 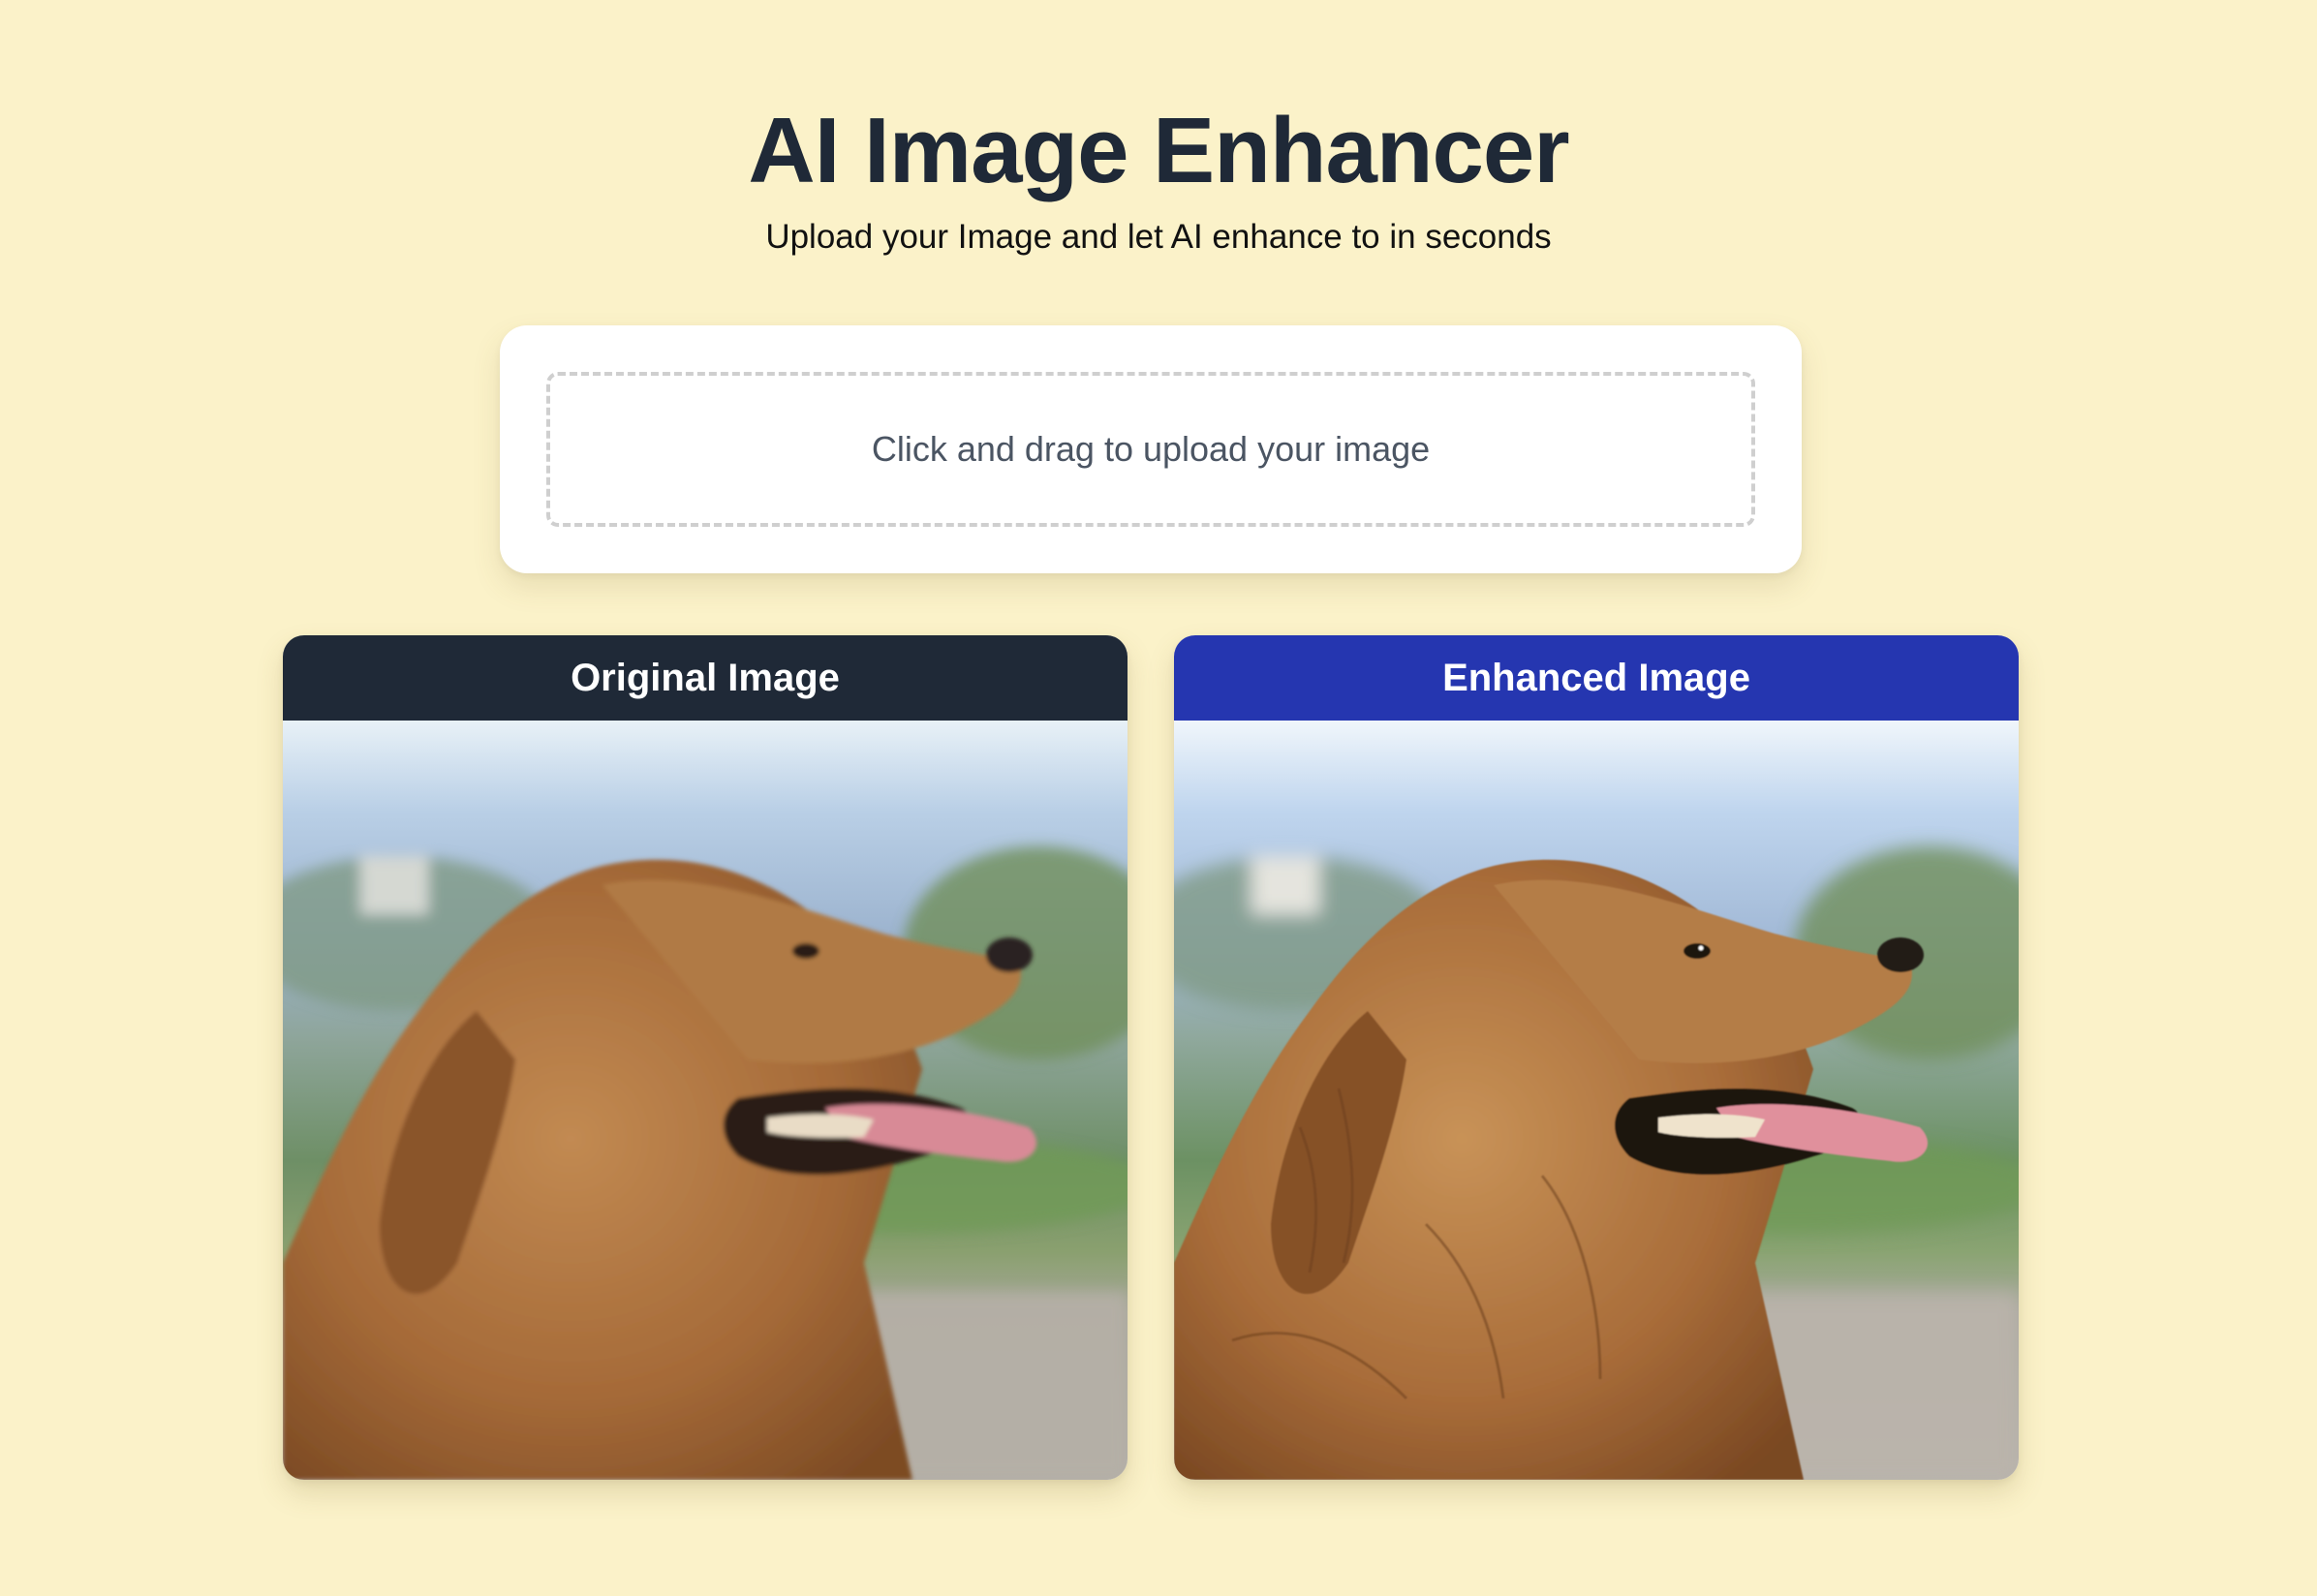 I want to click on enhanced-image-title: Enhanced Image, so click(x=1596, y=677).